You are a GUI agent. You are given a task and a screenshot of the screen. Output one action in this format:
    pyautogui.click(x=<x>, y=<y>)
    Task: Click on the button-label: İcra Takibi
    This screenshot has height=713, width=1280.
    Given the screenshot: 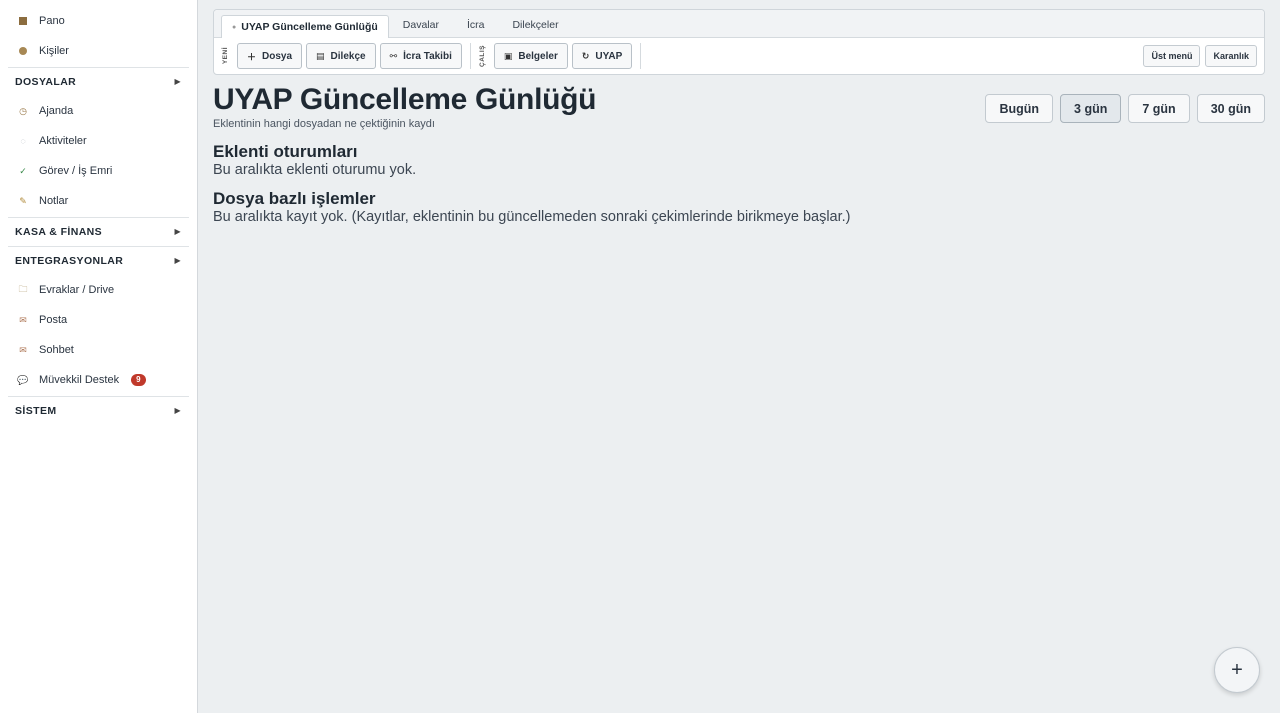 What is the action you would take?
    pyautogui.click(x=427, y=56)
    